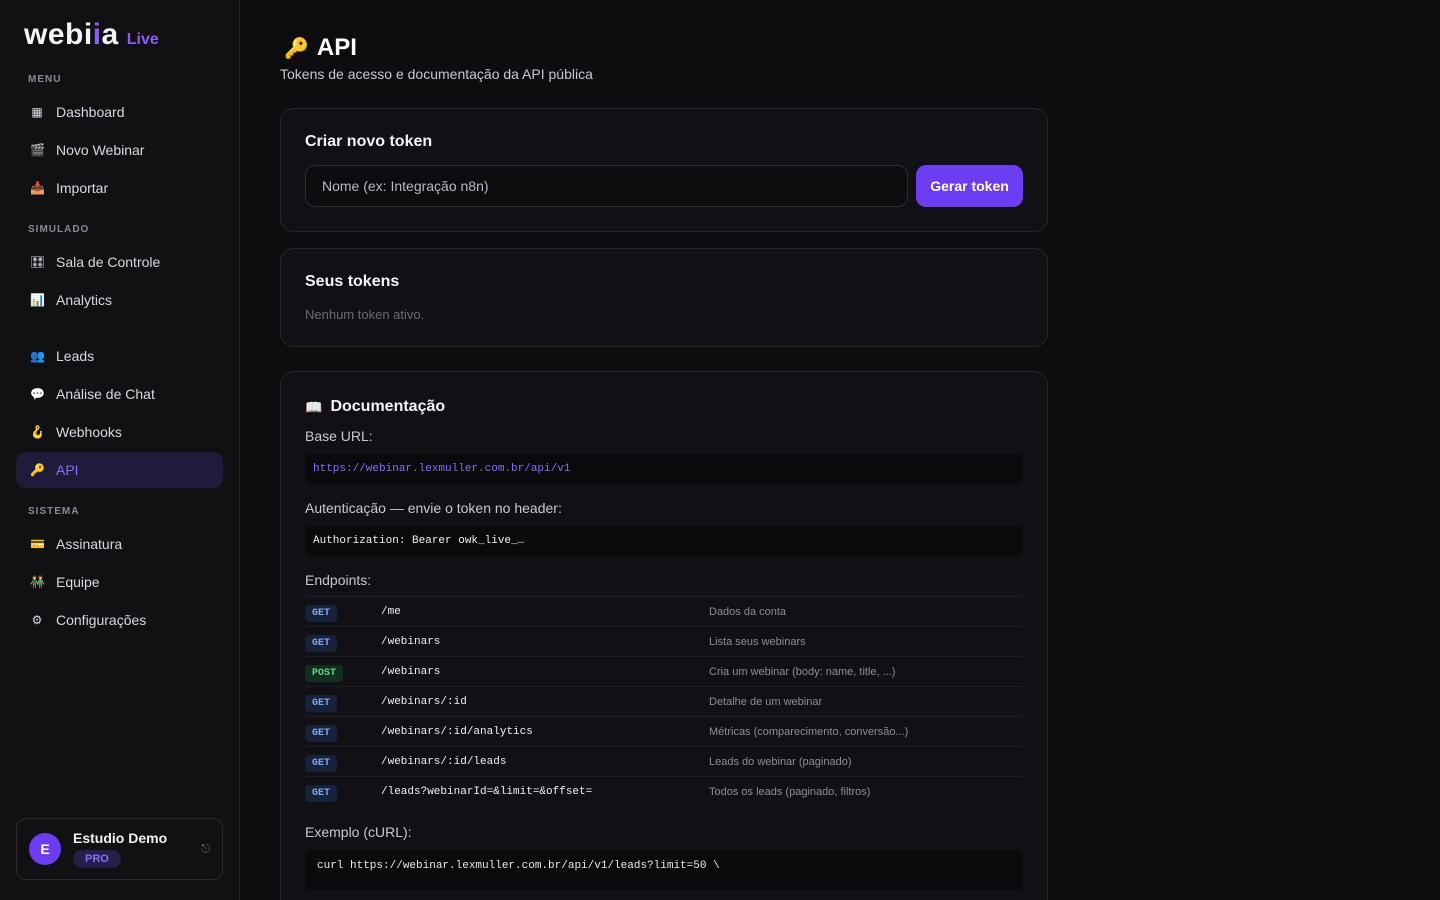 This screenshot has width=1440, height=900. I want to click on sidebar-item-label: Novo Webinar, so click(100, 150).